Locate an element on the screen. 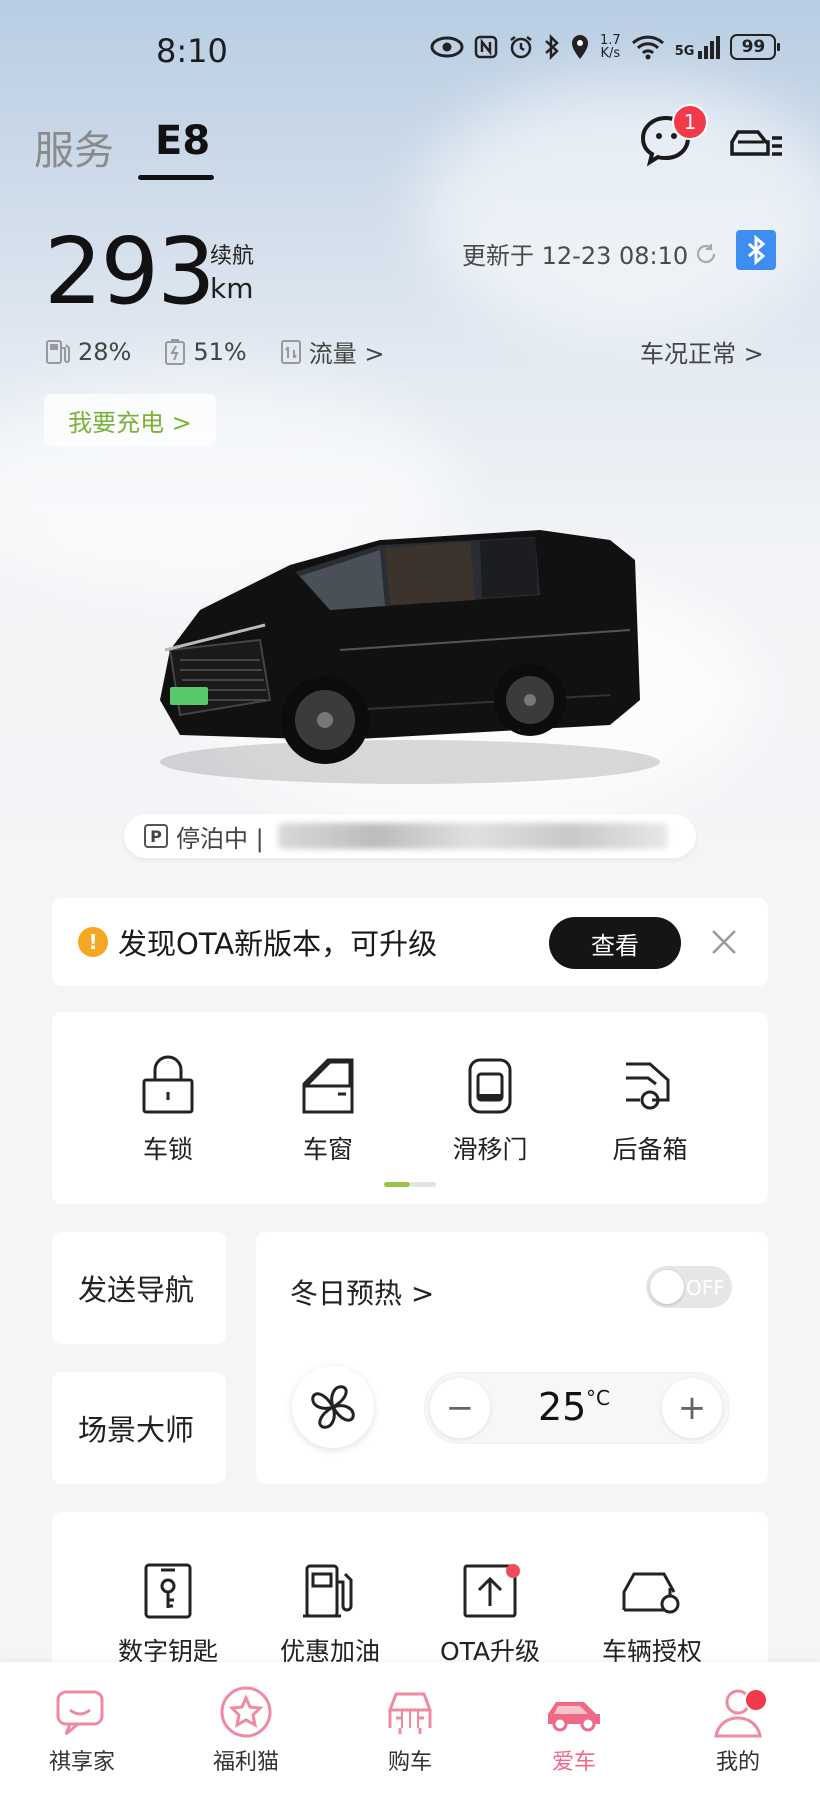  toggle-state: OFF is located at coordinates (705, 1288).